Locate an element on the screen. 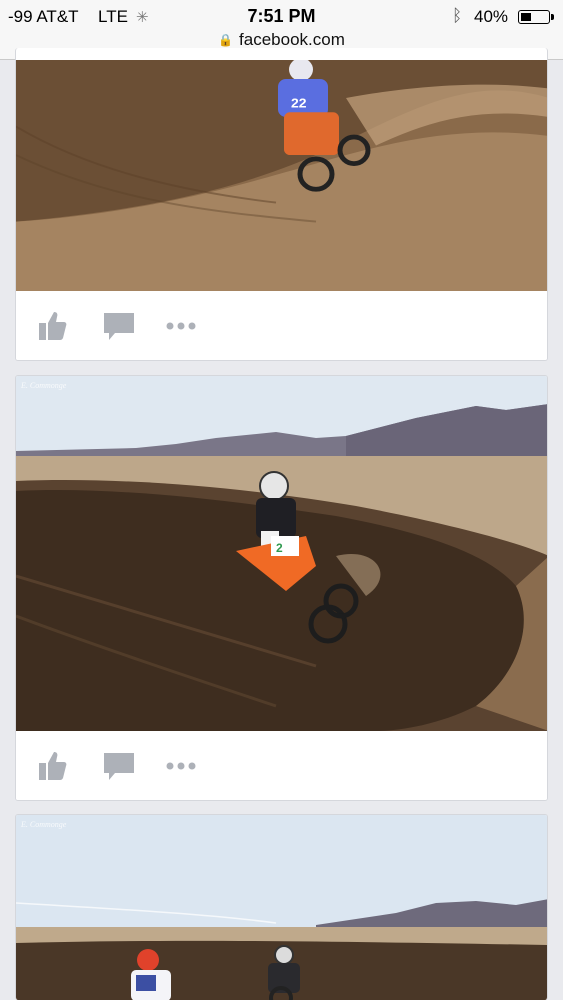 Image resolution: width=563 pixels, height=1000 pixels. bluetooth-icon: ᛒ is located at coordinates (457, 15).